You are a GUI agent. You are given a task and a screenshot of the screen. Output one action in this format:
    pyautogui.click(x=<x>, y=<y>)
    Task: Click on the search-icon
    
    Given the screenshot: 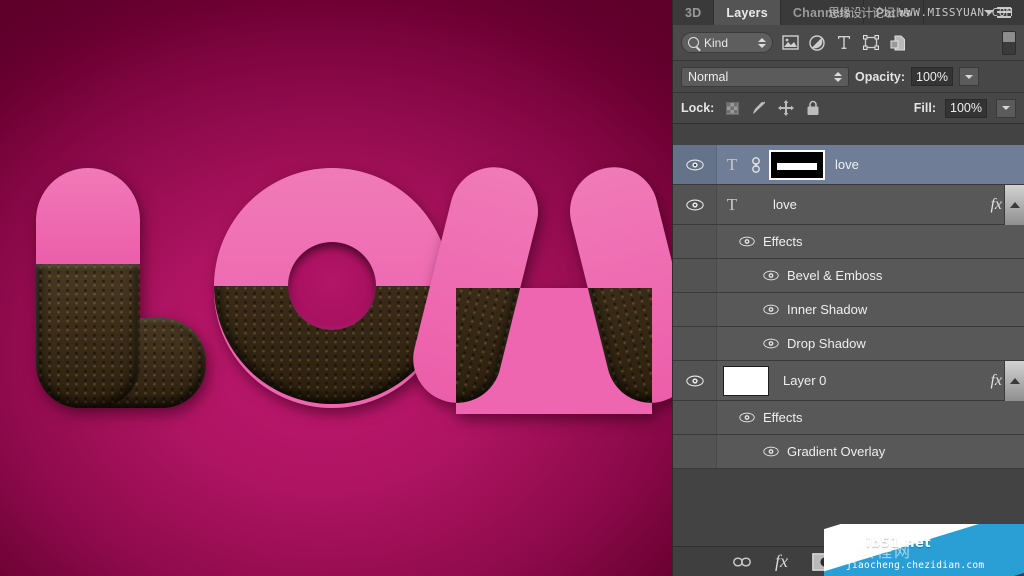 What is the action you would take?
    pyautogui.click(x=693, y=42)
    